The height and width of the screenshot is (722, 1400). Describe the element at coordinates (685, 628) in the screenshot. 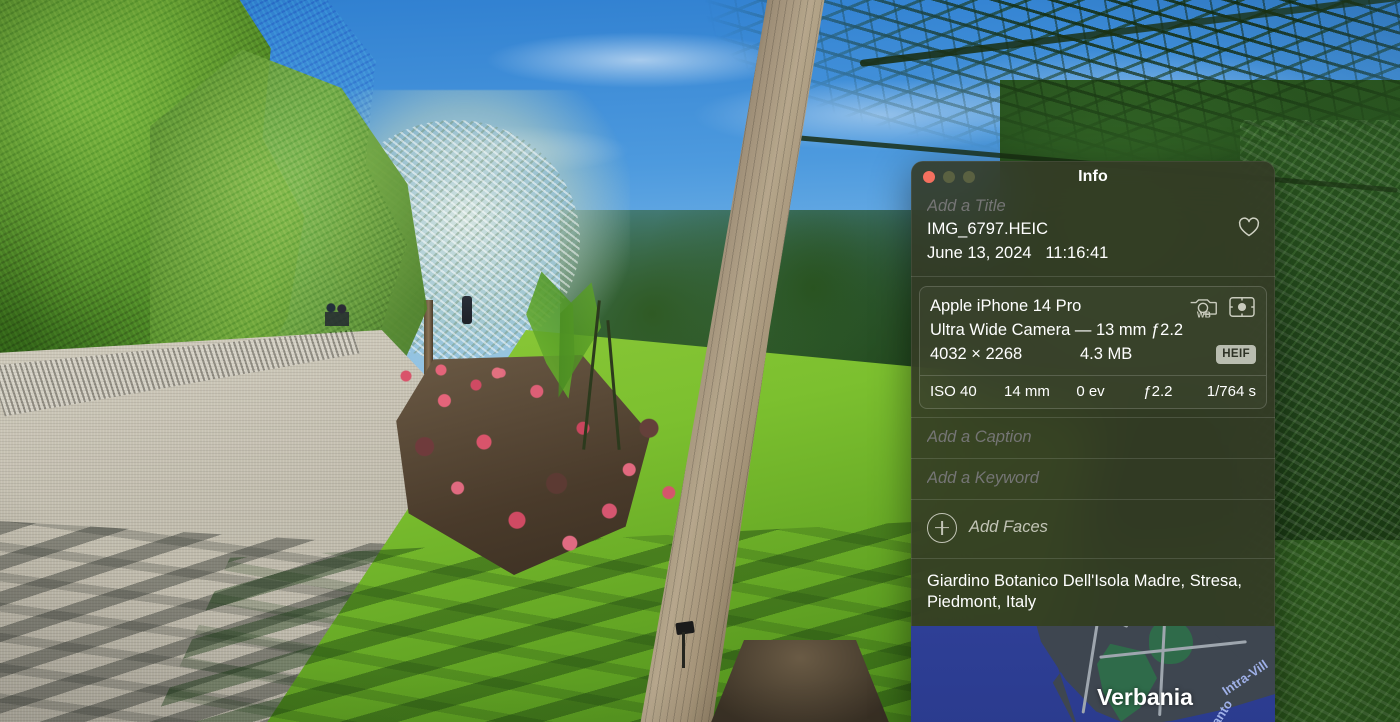

I see `garden-sign` at that location.